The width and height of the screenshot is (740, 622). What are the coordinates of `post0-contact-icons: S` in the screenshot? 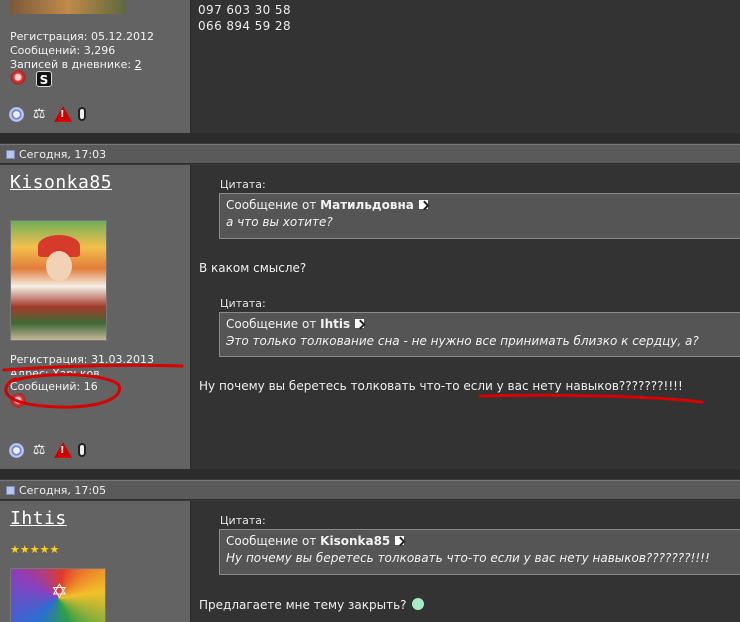 It's located at (31, 79).